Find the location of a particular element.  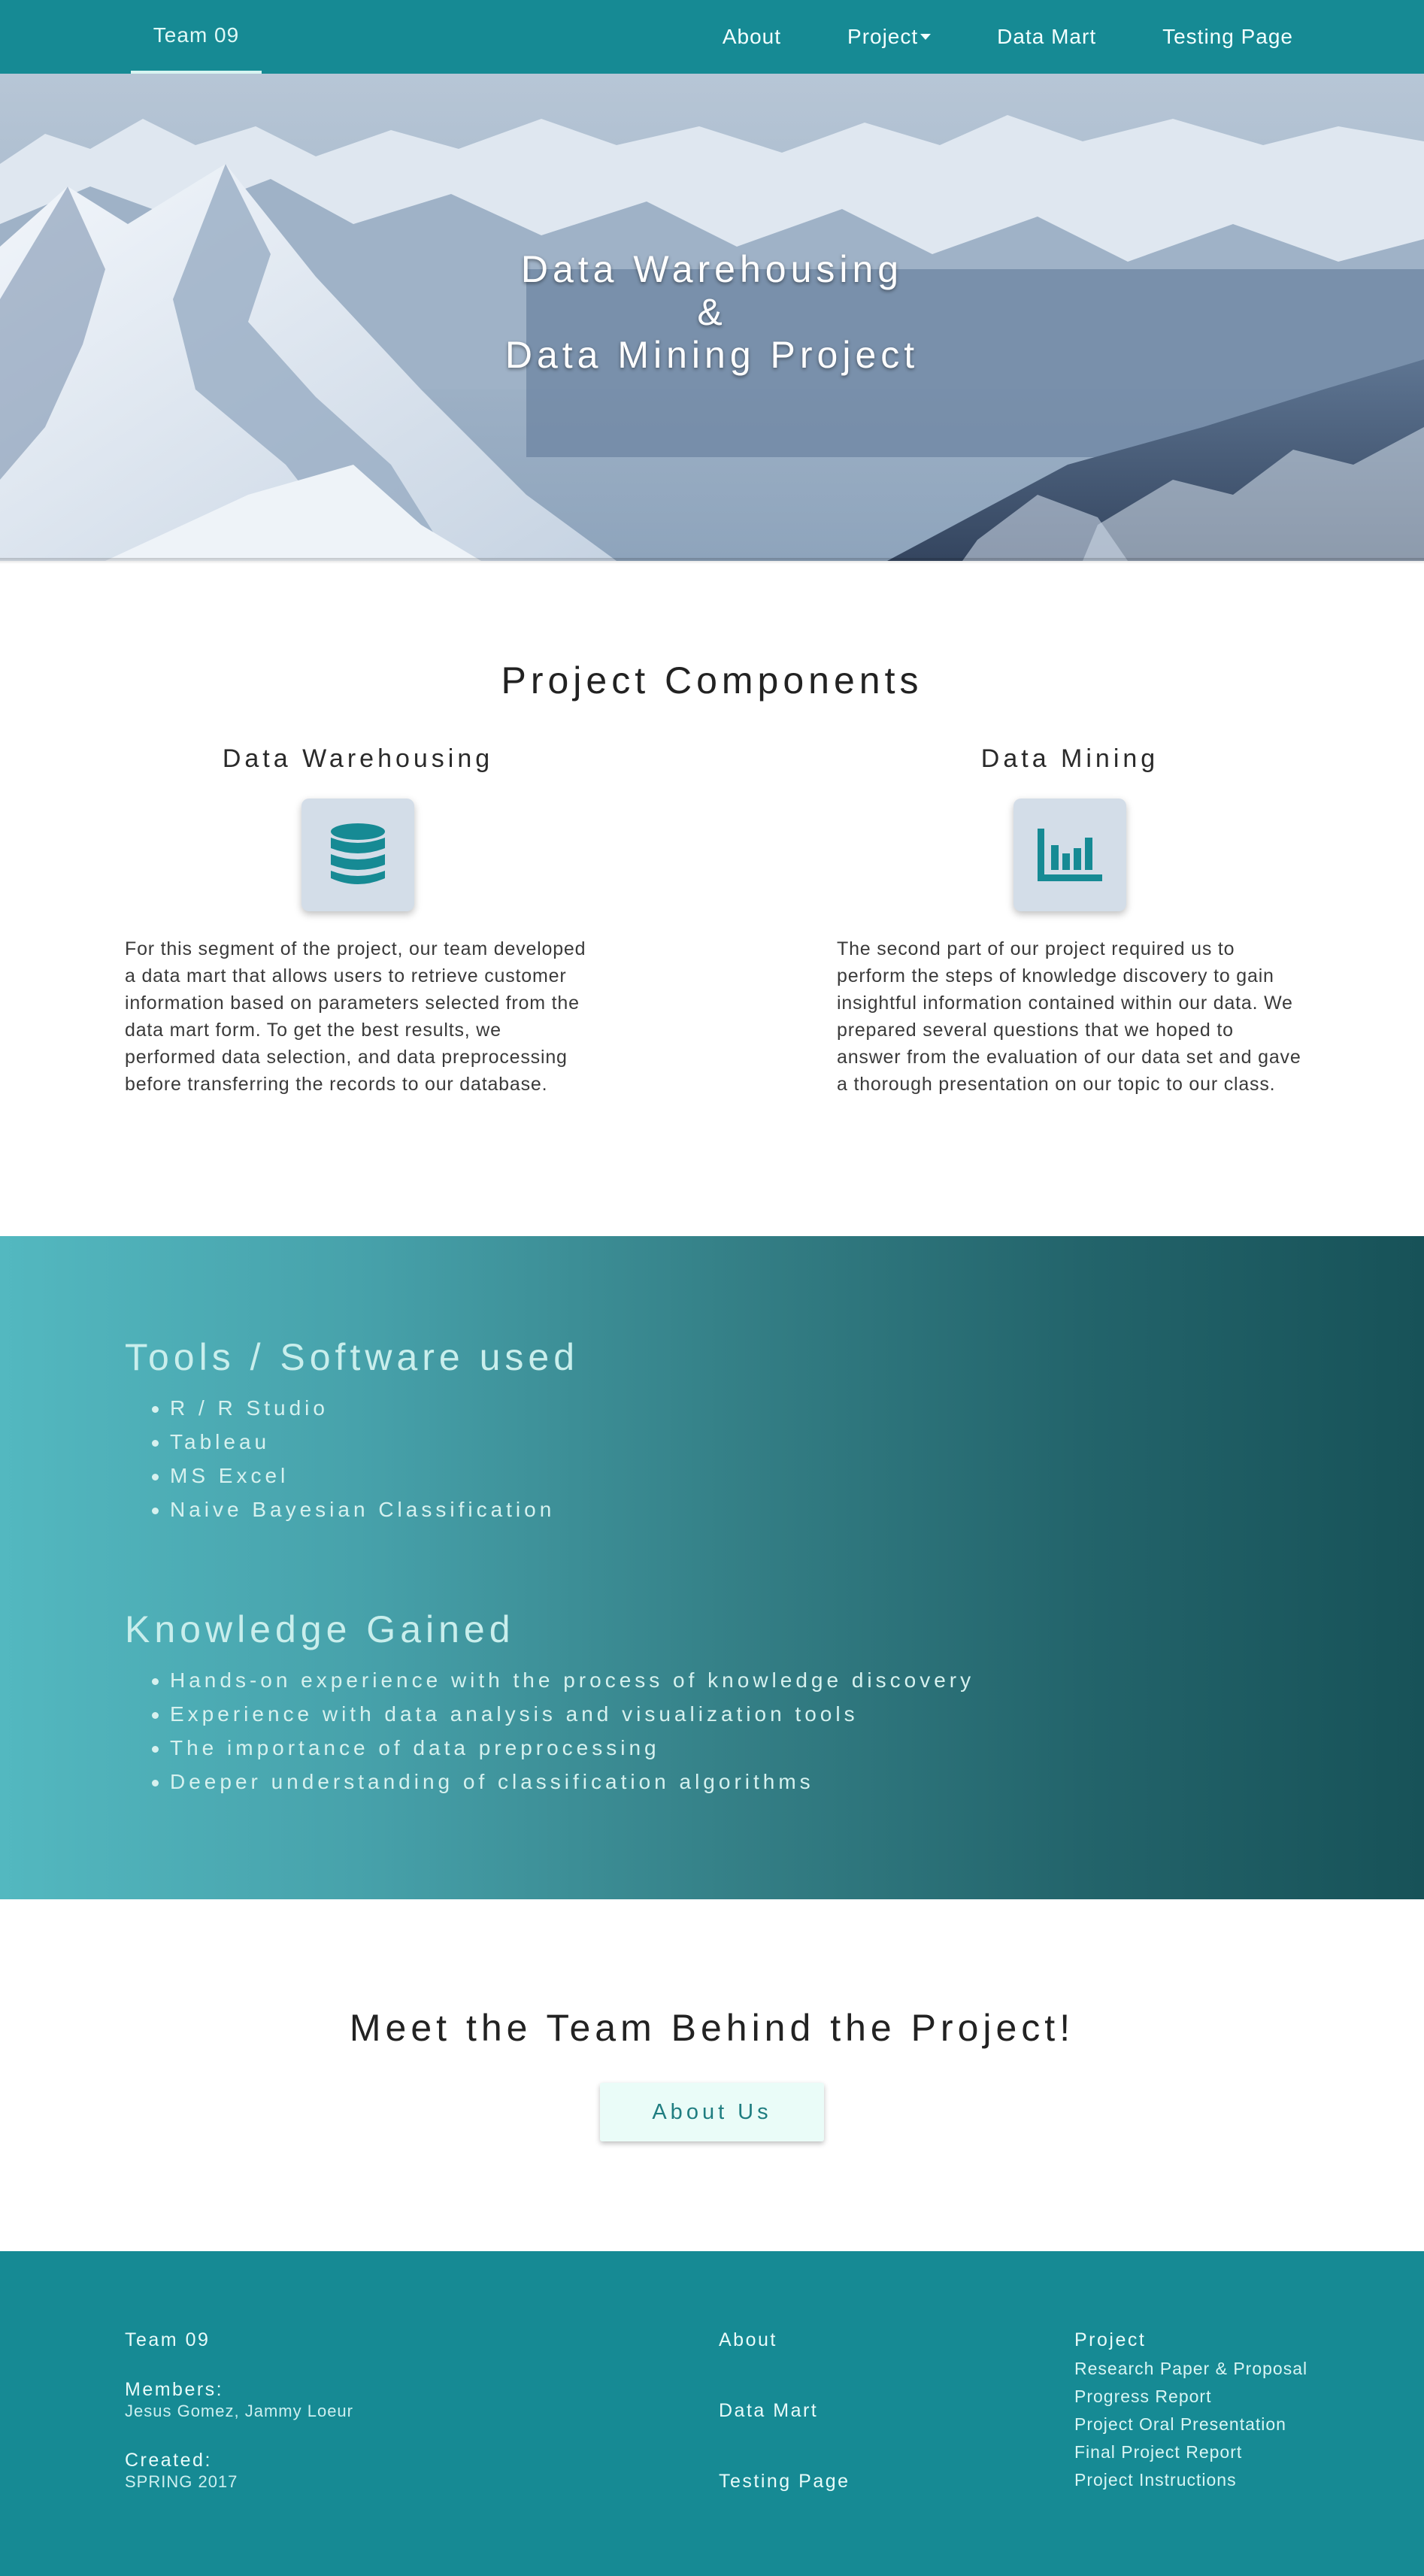

list-item: Tableau is located at coordinates (353, 1442).